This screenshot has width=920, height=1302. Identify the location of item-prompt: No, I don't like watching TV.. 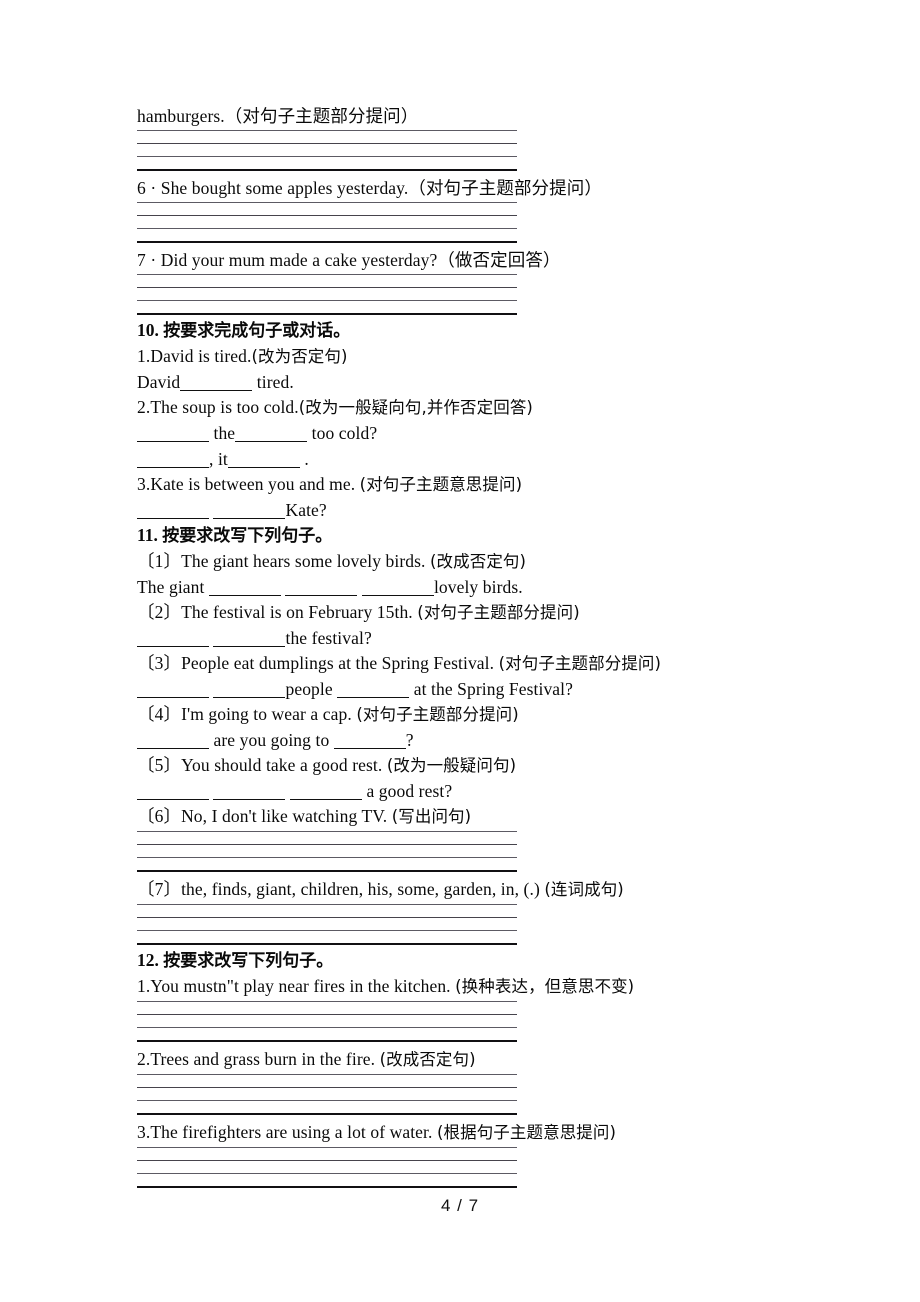
(284, 816).